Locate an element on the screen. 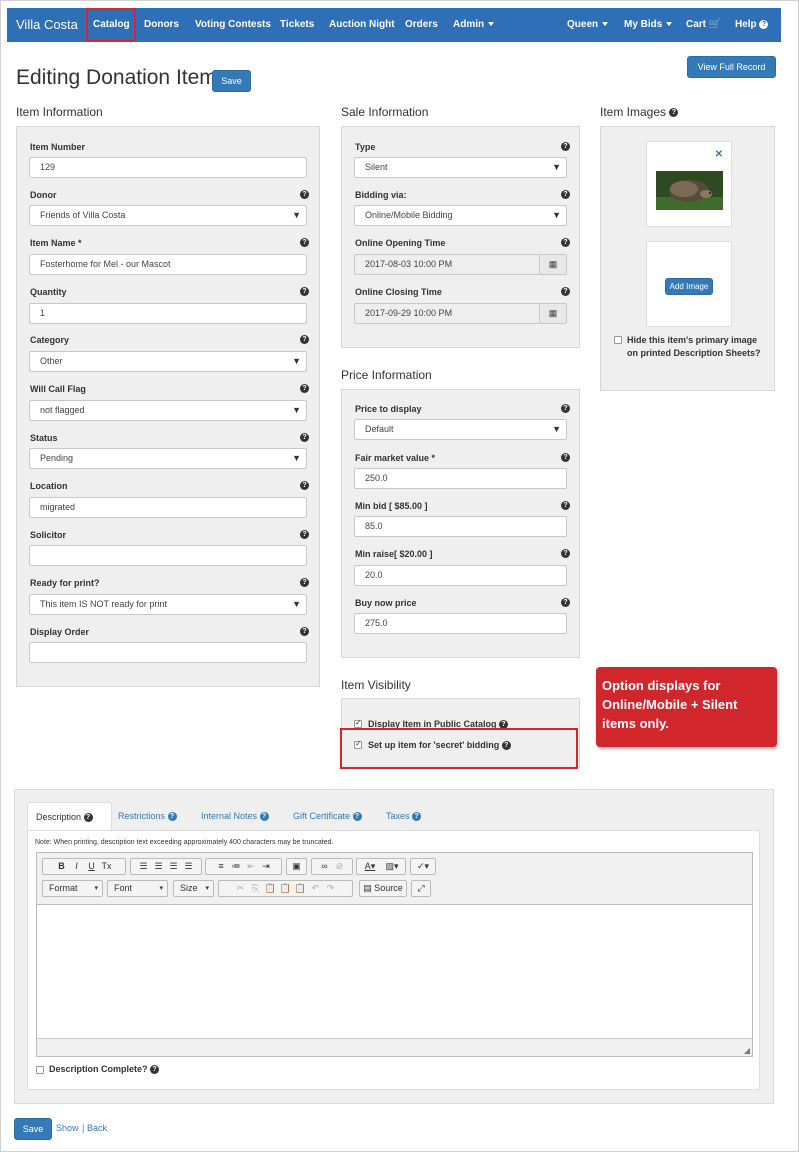 Image resolution: width=799 pixels, height=1152 pixels. image-button: ▣ is located at coordinates (296, 866).